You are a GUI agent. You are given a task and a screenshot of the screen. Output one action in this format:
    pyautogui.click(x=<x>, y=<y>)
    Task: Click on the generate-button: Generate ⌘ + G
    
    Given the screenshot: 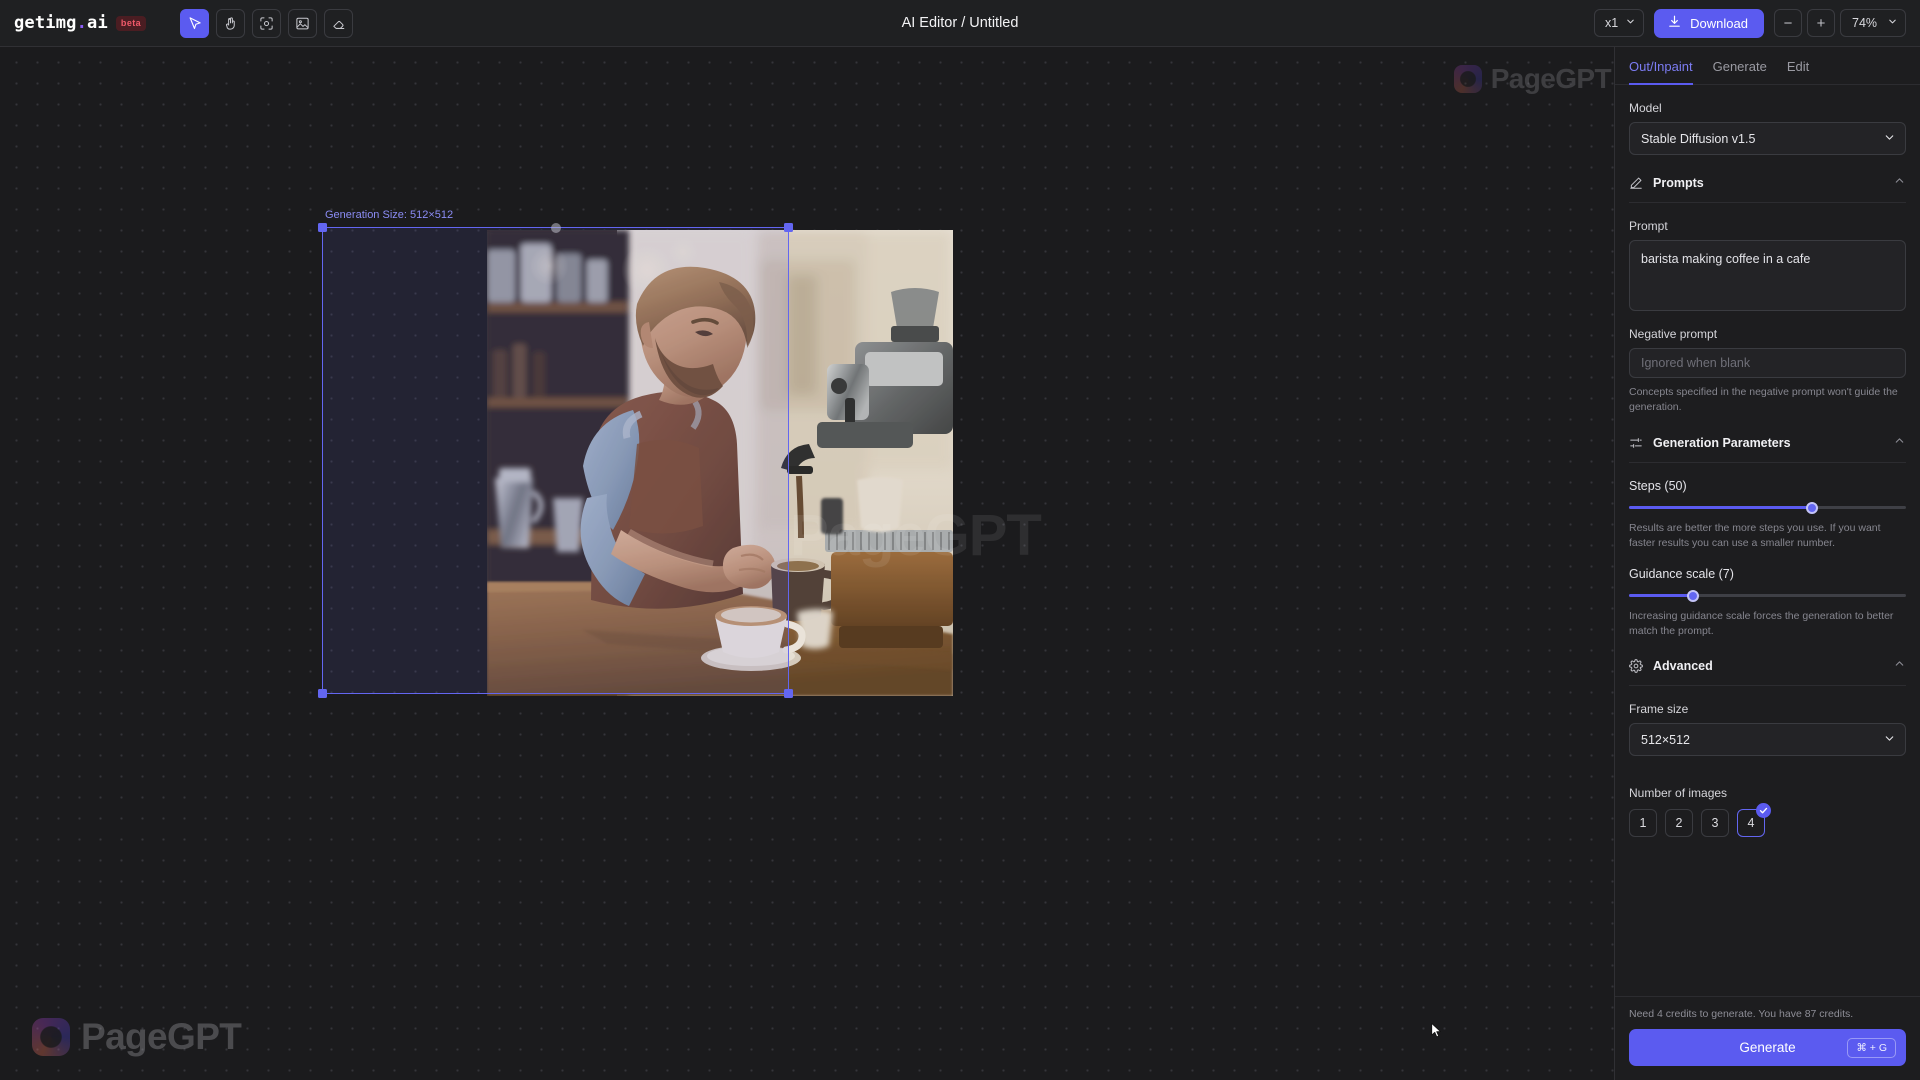 What is the action you would take?
    pyautogui.click(x=1767, y=1047)
    